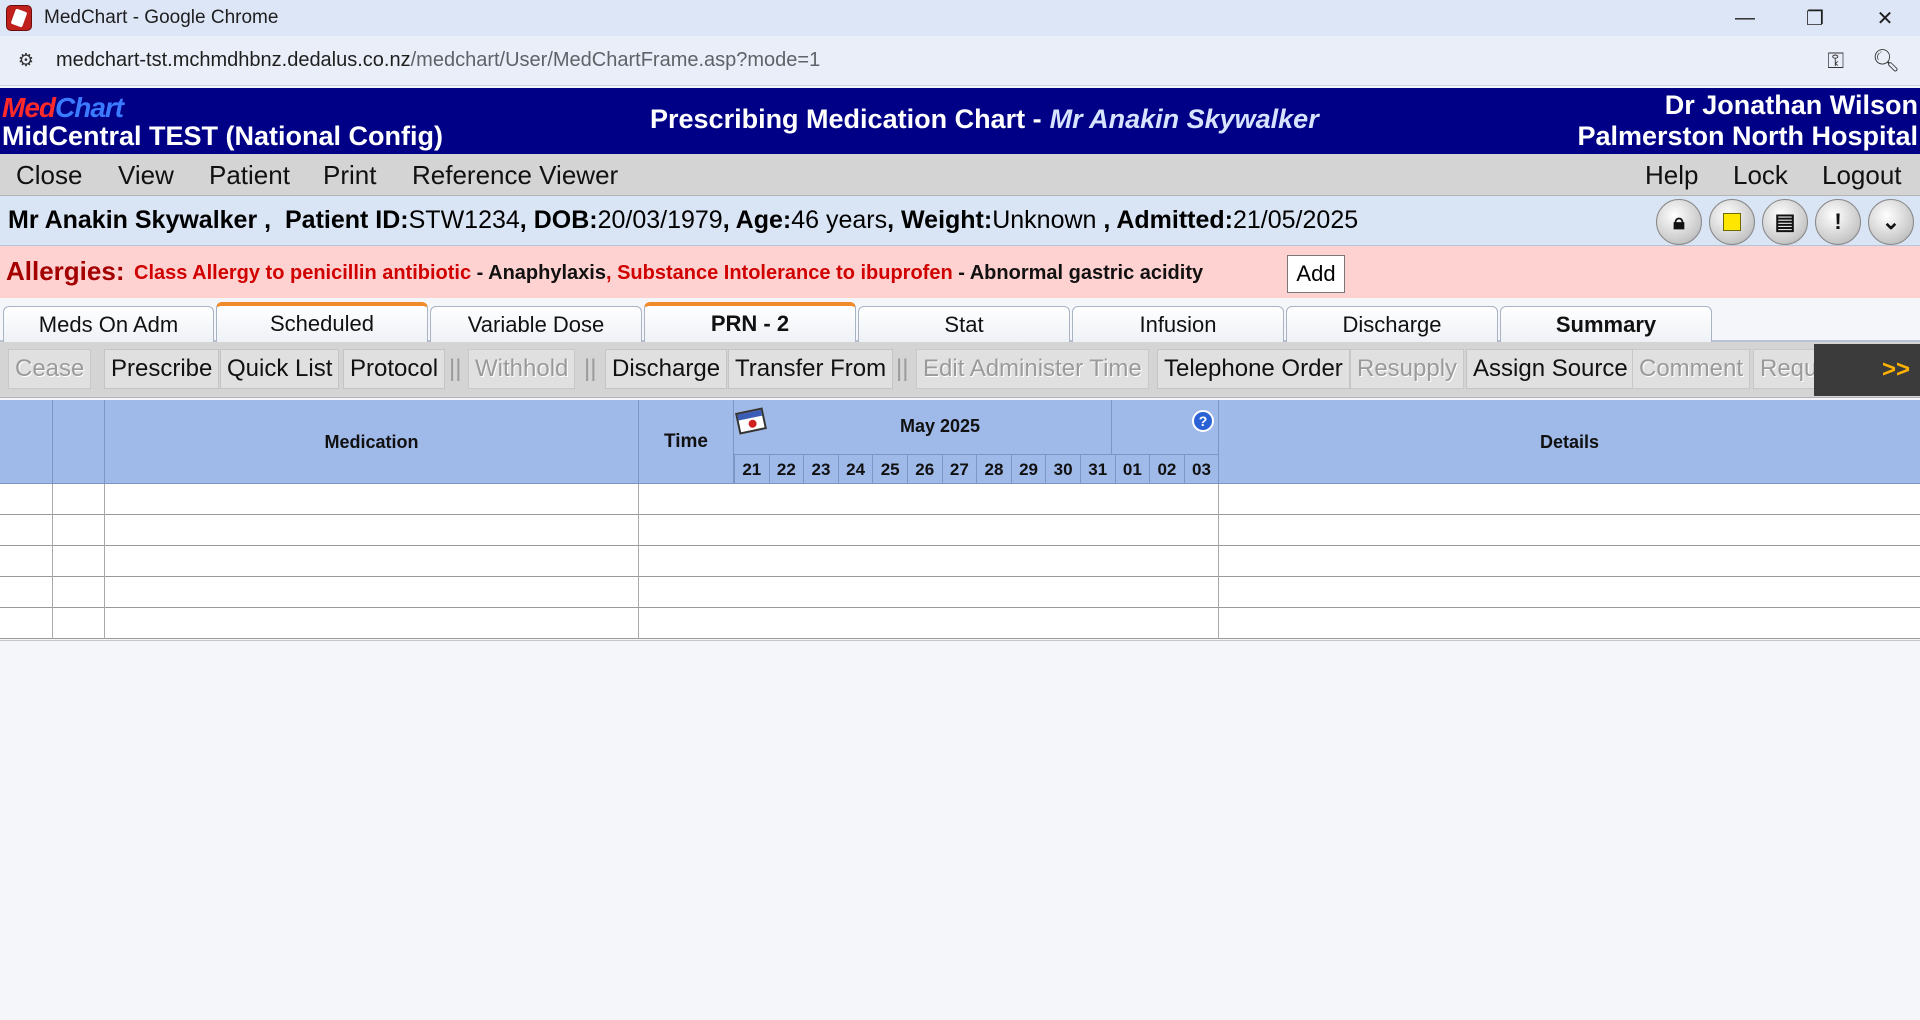 This screenshot has height=1020, width=1920. I want to click on help-icon: ?, so click(1203, 421).